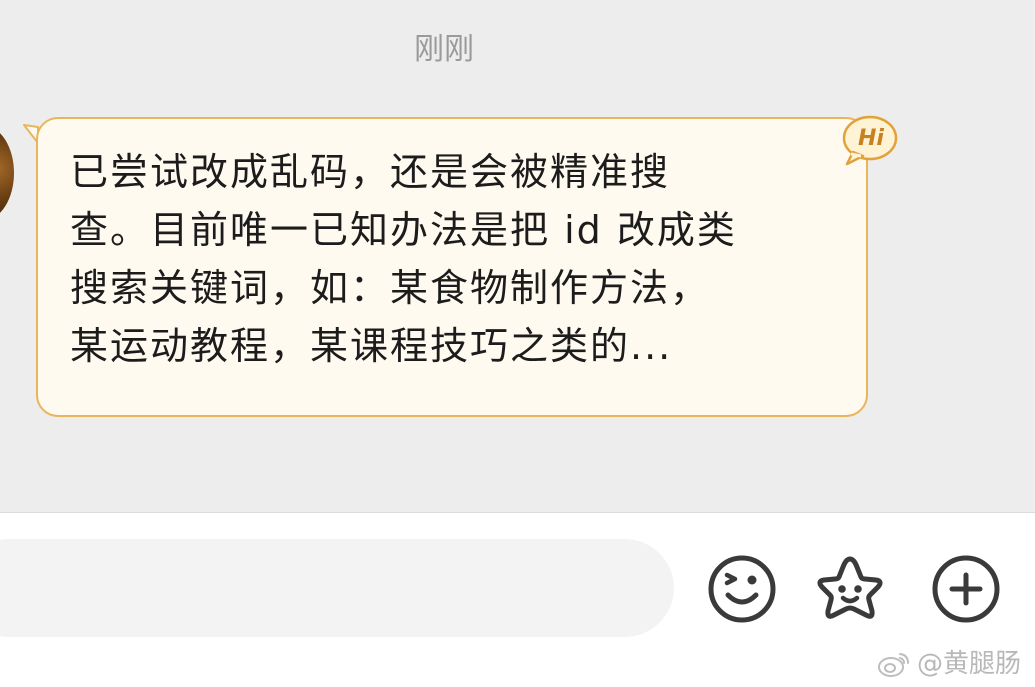 Image resolution: width=1035 pixels, height=687 pixels. I want to click on more-button, so click(966, 589).